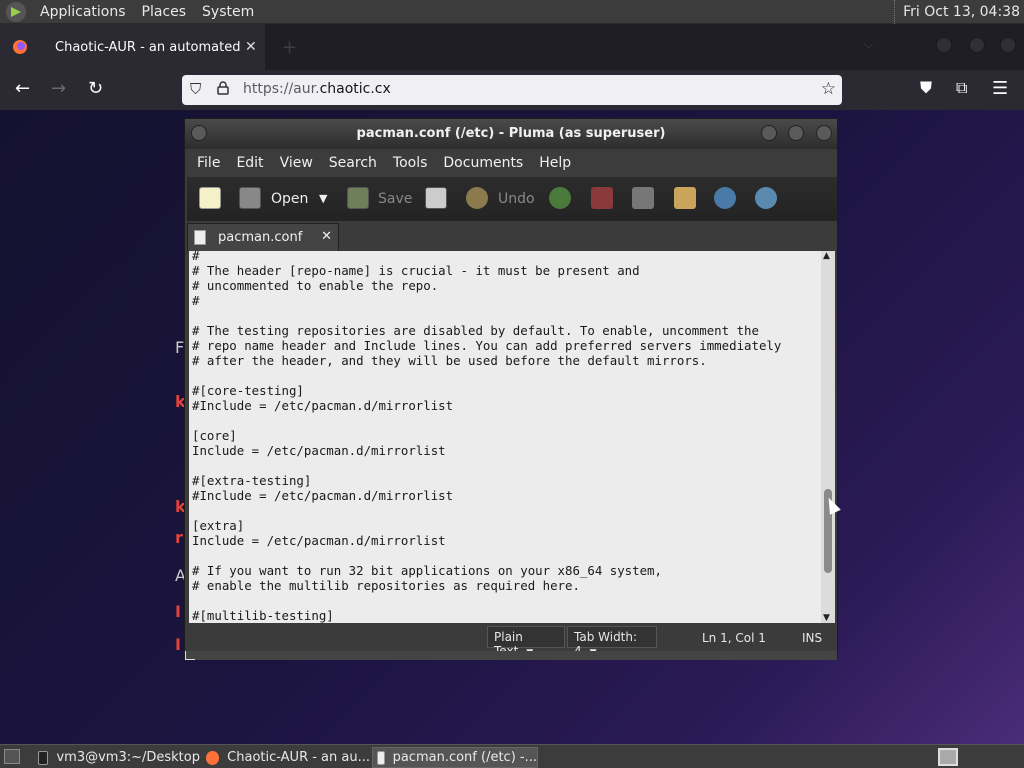  I want to click on forward-icon: →, so click(58, 88).